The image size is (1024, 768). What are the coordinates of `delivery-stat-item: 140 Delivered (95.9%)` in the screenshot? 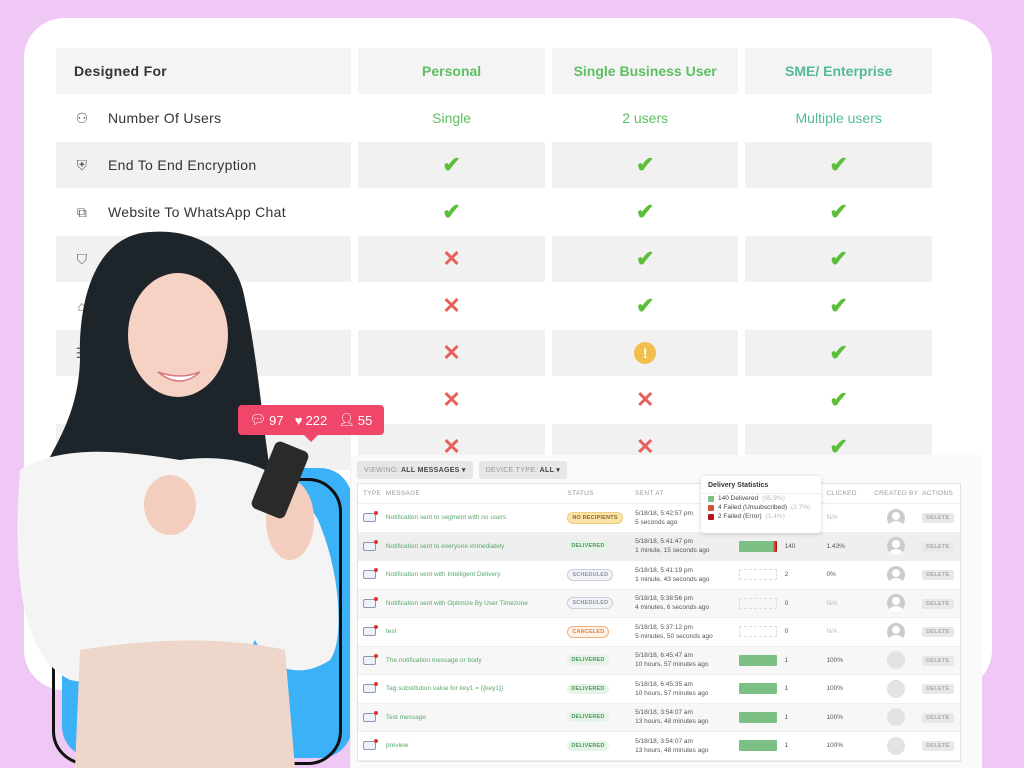 It's located at (761, 498).